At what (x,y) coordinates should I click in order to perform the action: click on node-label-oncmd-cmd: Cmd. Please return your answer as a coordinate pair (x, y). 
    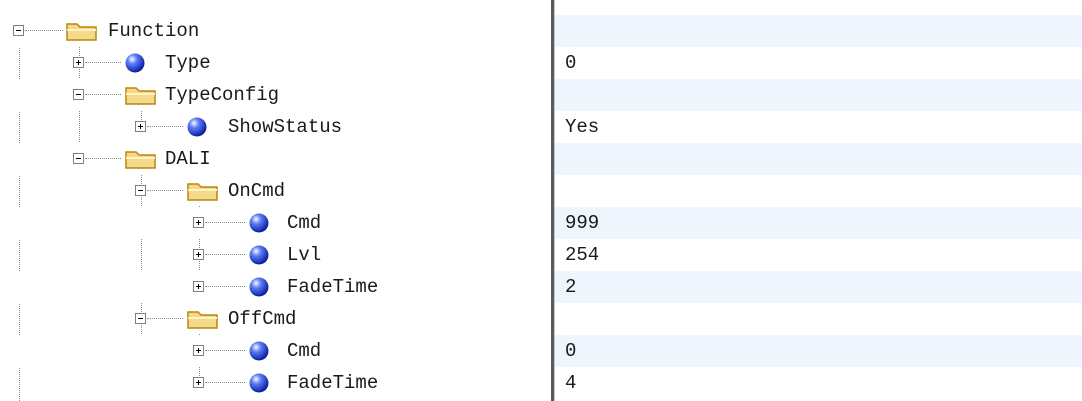
    Looking at the image, I should click on (304, 223).